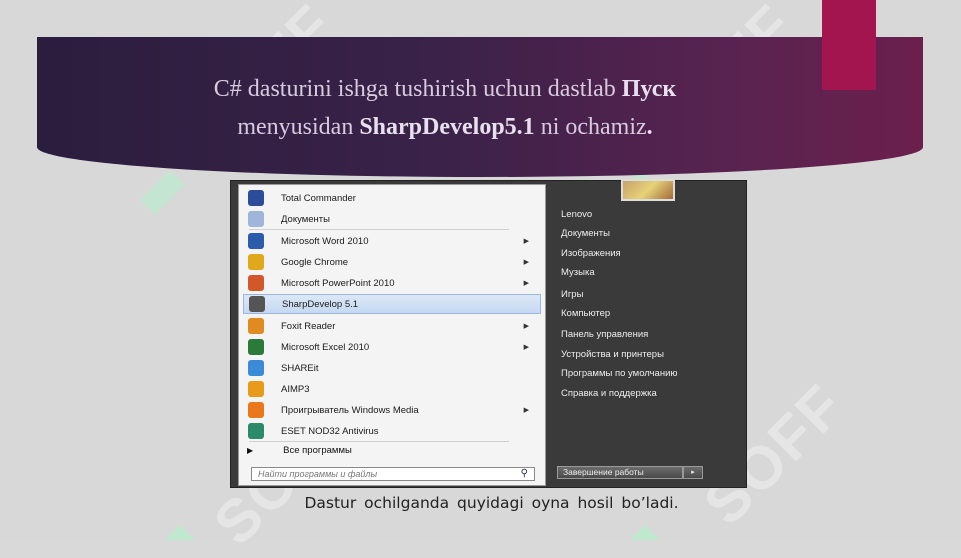 This screenshot has height=558, width=961. What do you see at coordinates (256, 219) in the screenshot?
I see `documents-icon` at bounding box center [256, 219].